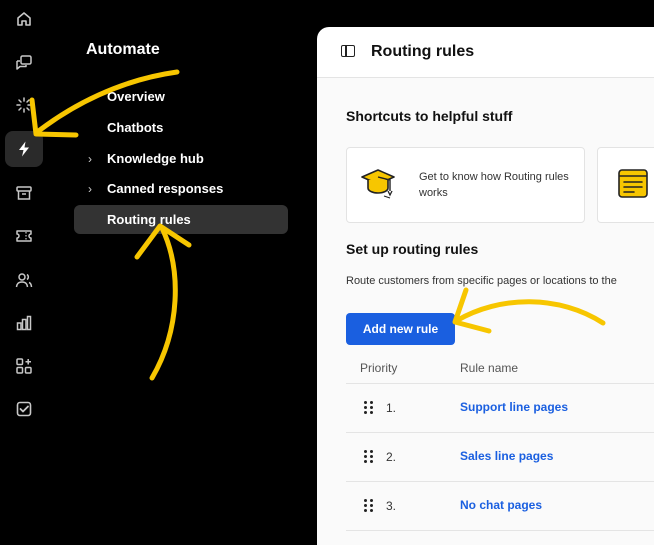 This screenshot has height=545, width=654. I want to click on row-priority: 1., so click(391, 408).